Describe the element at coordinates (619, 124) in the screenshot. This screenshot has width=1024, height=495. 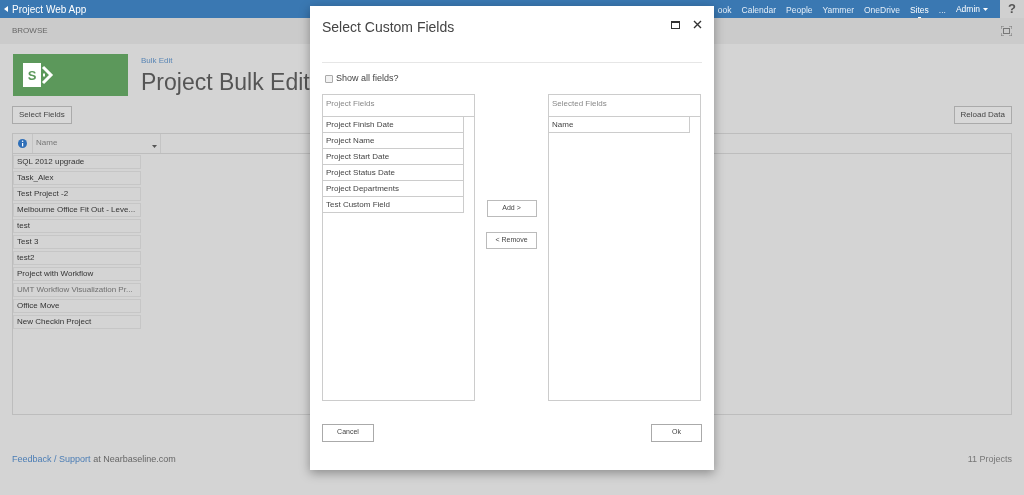
I see `list-item: Name` at that location.